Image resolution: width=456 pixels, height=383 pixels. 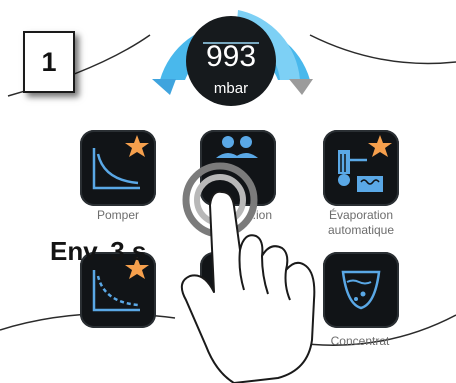 I want to click on auto-evaporation-label-line1: Évaporation, so click(x=361, y=215).